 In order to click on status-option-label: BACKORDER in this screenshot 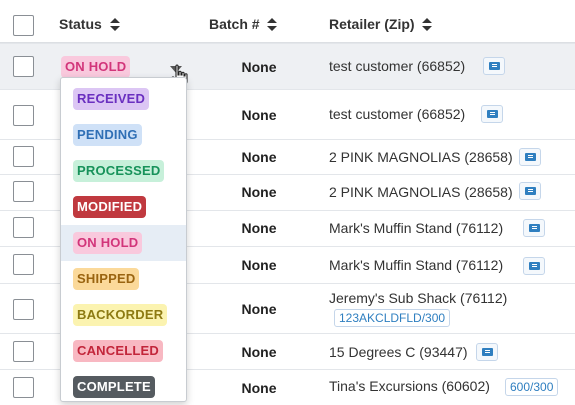, I will do `click(120, 315)`.